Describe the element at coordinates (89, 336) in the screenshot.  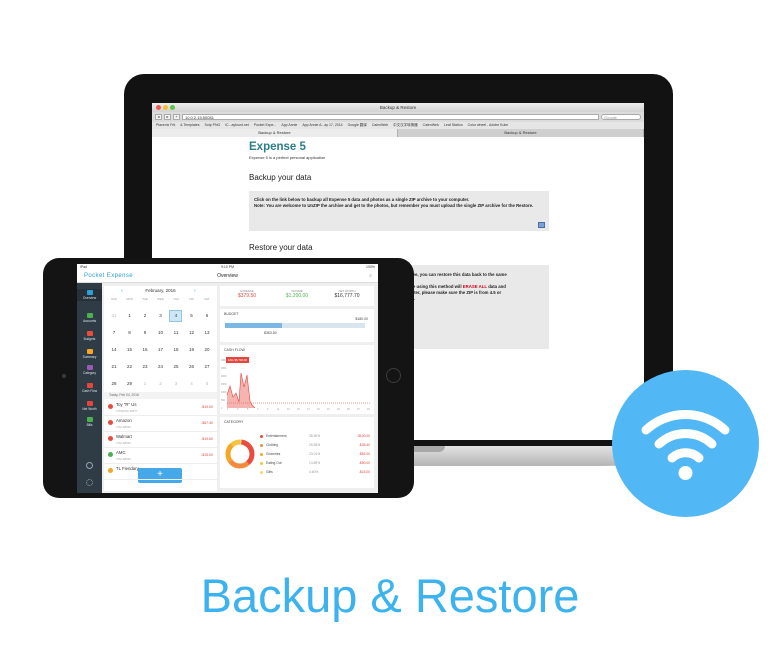
I see `sidebar-item-budgets: Budgets` at that location.